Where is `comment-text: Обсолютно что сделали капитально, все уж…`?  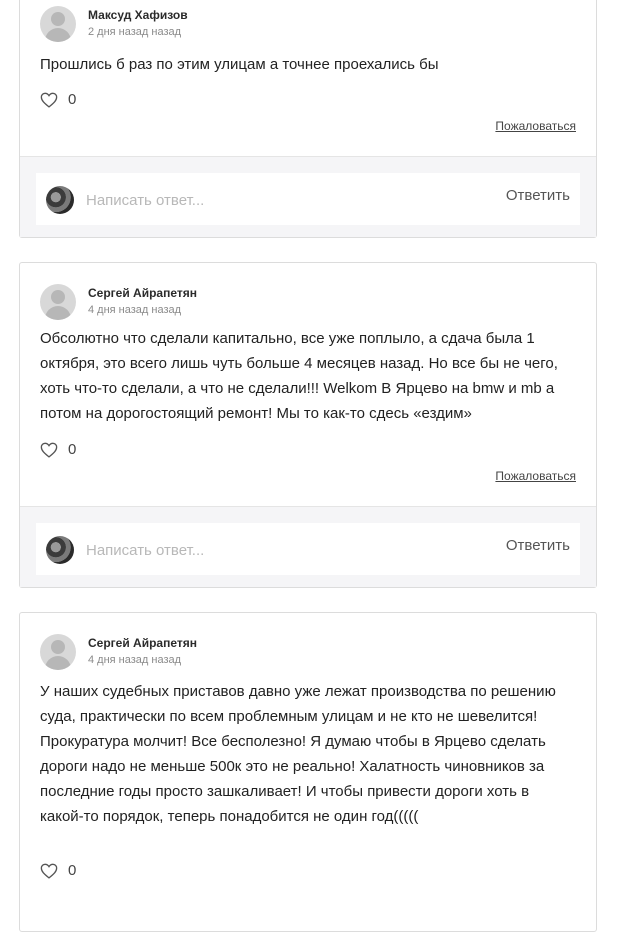
comment-text: Обсолютно что сделали капитально, все уж… is located at coordinates (299, 376).